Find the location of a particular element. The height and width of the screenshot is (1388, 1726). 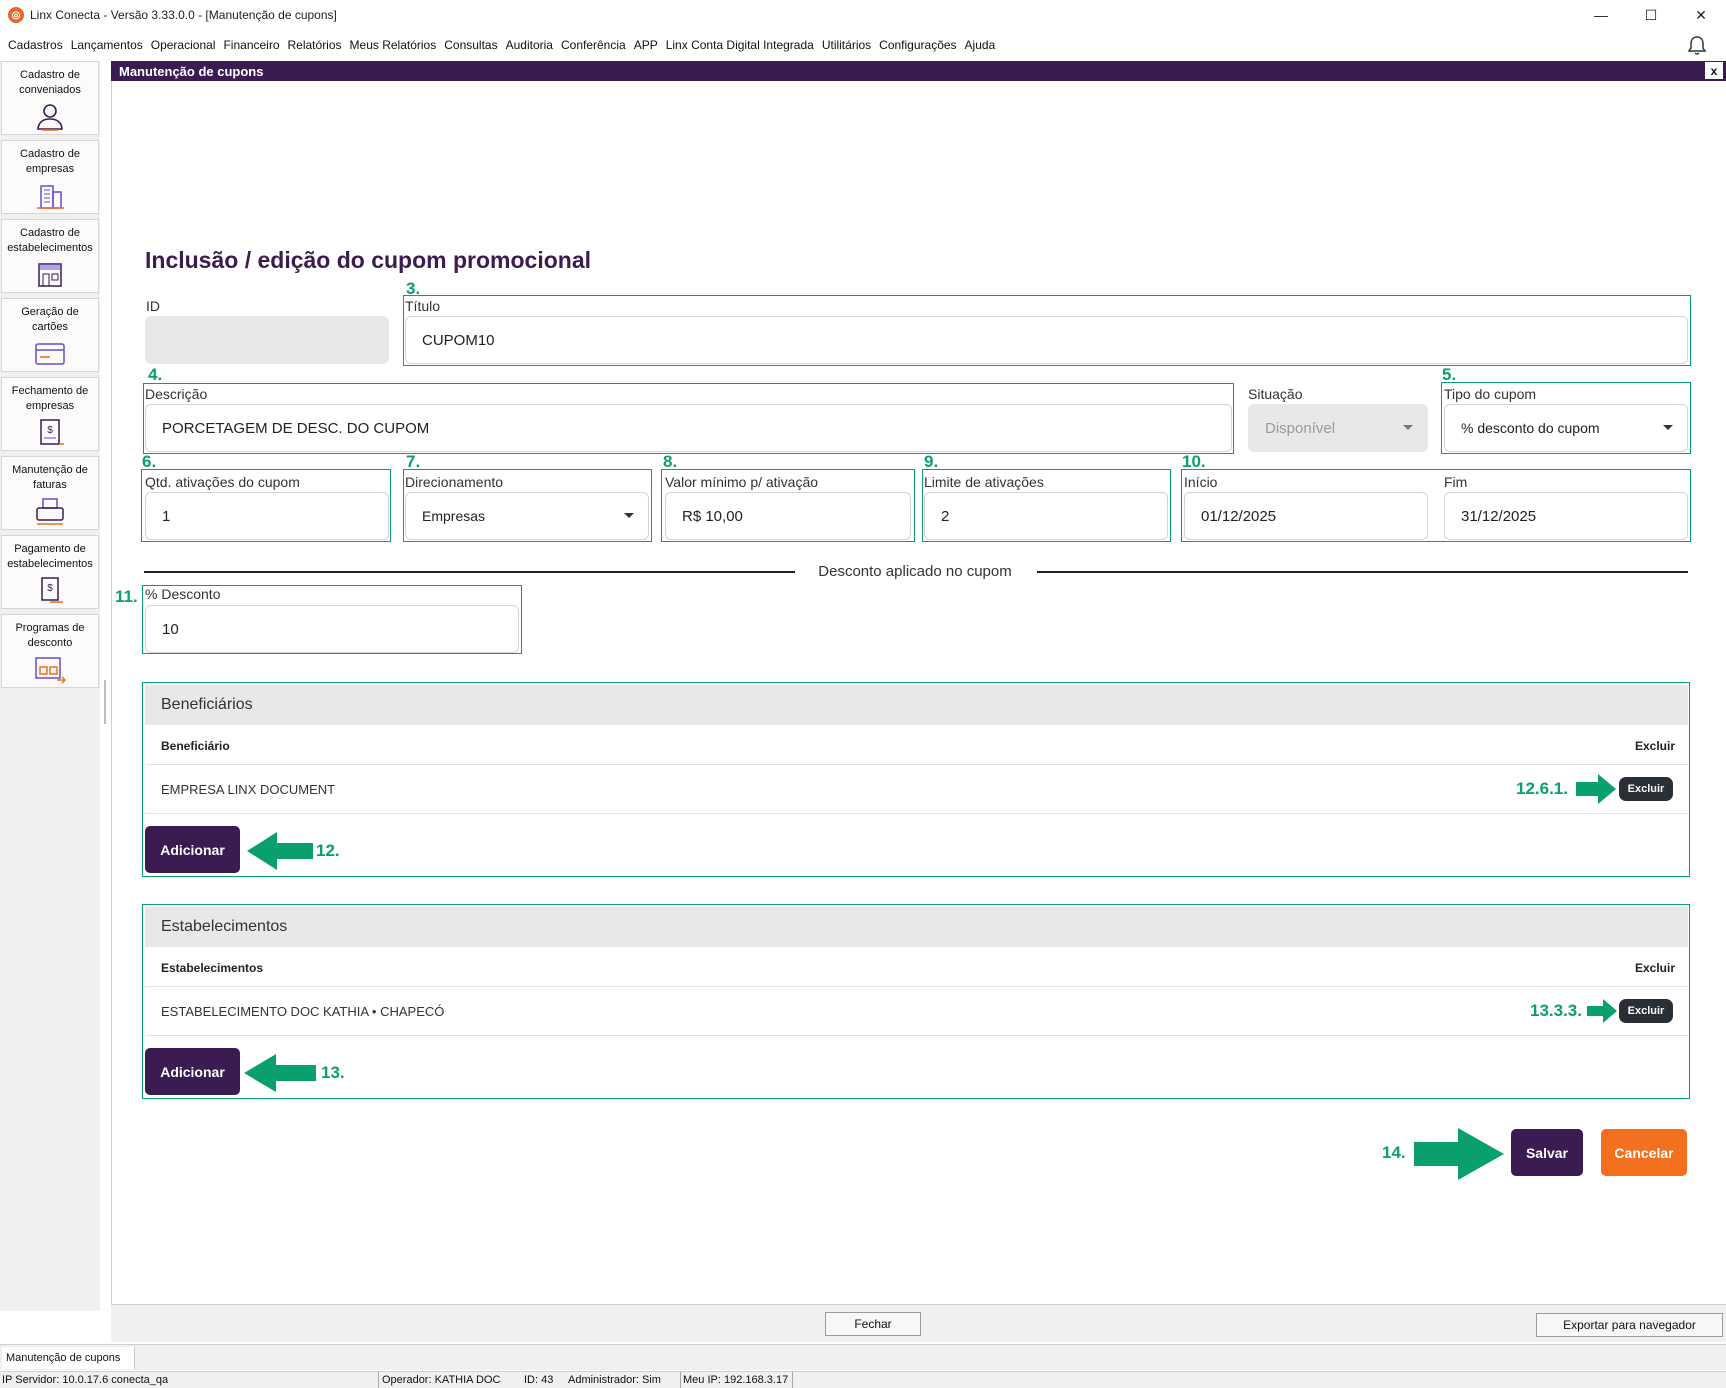

green-arrow-right-icon is located at coordinates (1602, 1011).